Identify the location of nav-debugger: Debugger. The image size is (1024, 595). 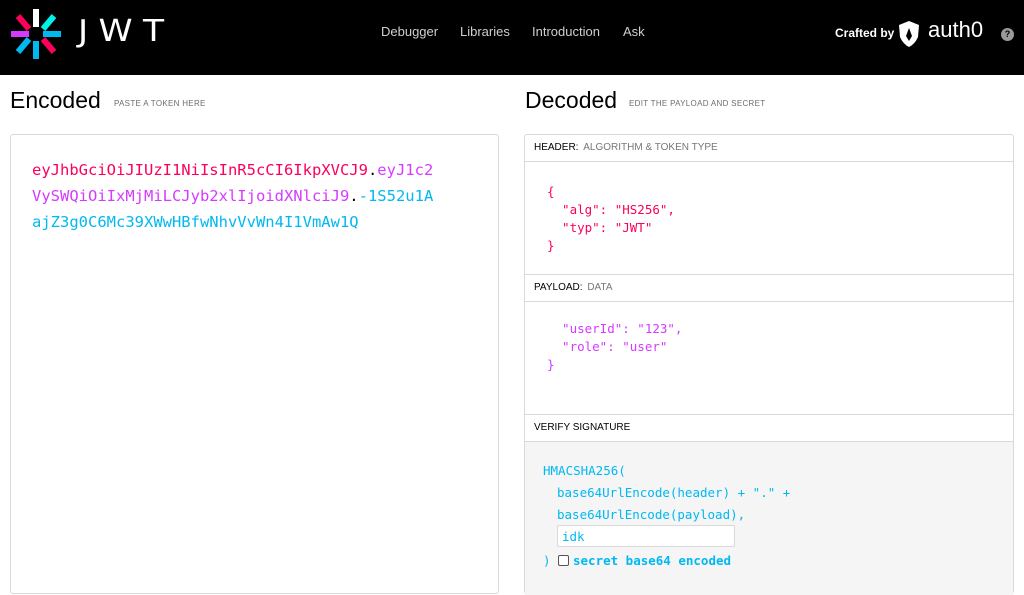
(409, 31).